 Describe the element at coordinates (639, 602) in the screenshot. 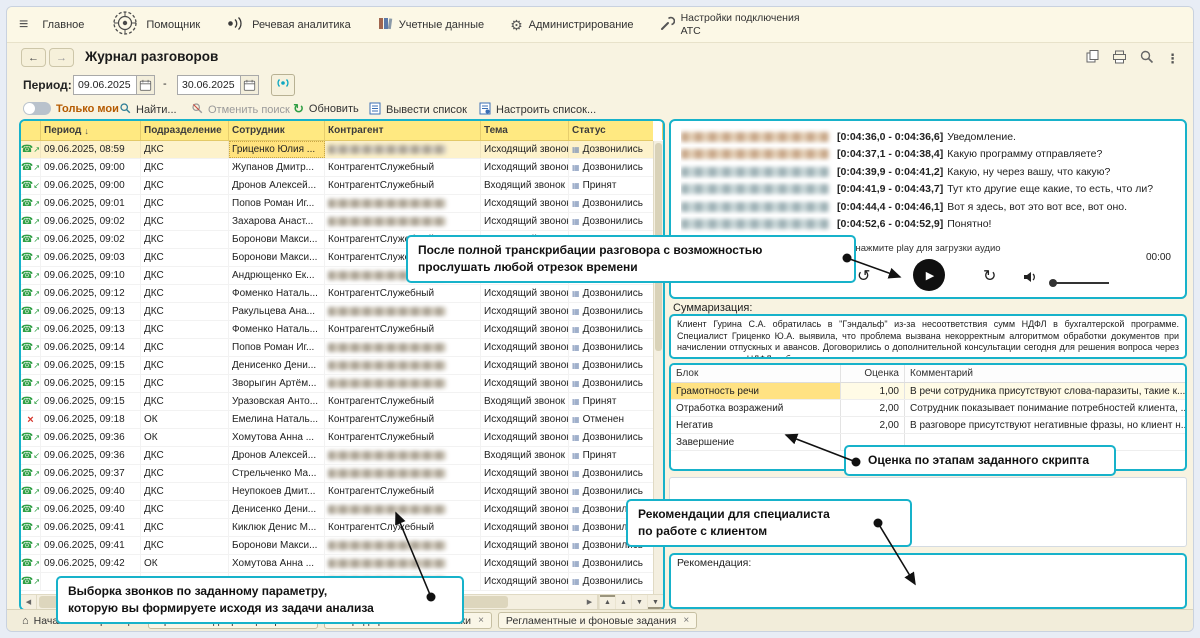

I see `row-down-button: ▼` at that location.